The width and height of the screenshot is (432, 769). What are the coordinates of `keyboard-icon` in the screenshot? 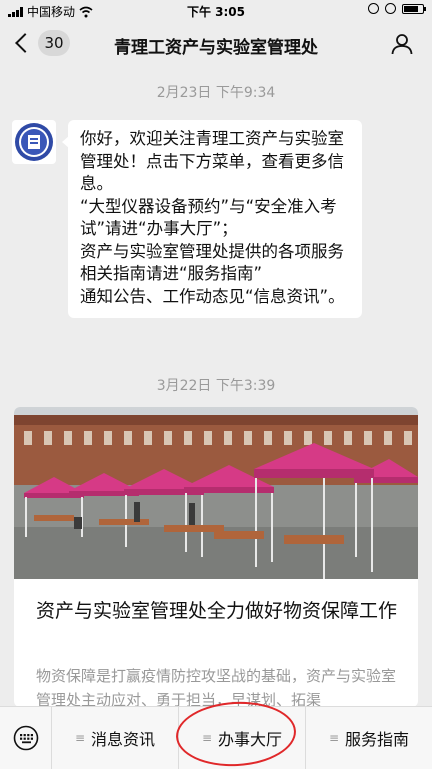 It's located at (25, 738).